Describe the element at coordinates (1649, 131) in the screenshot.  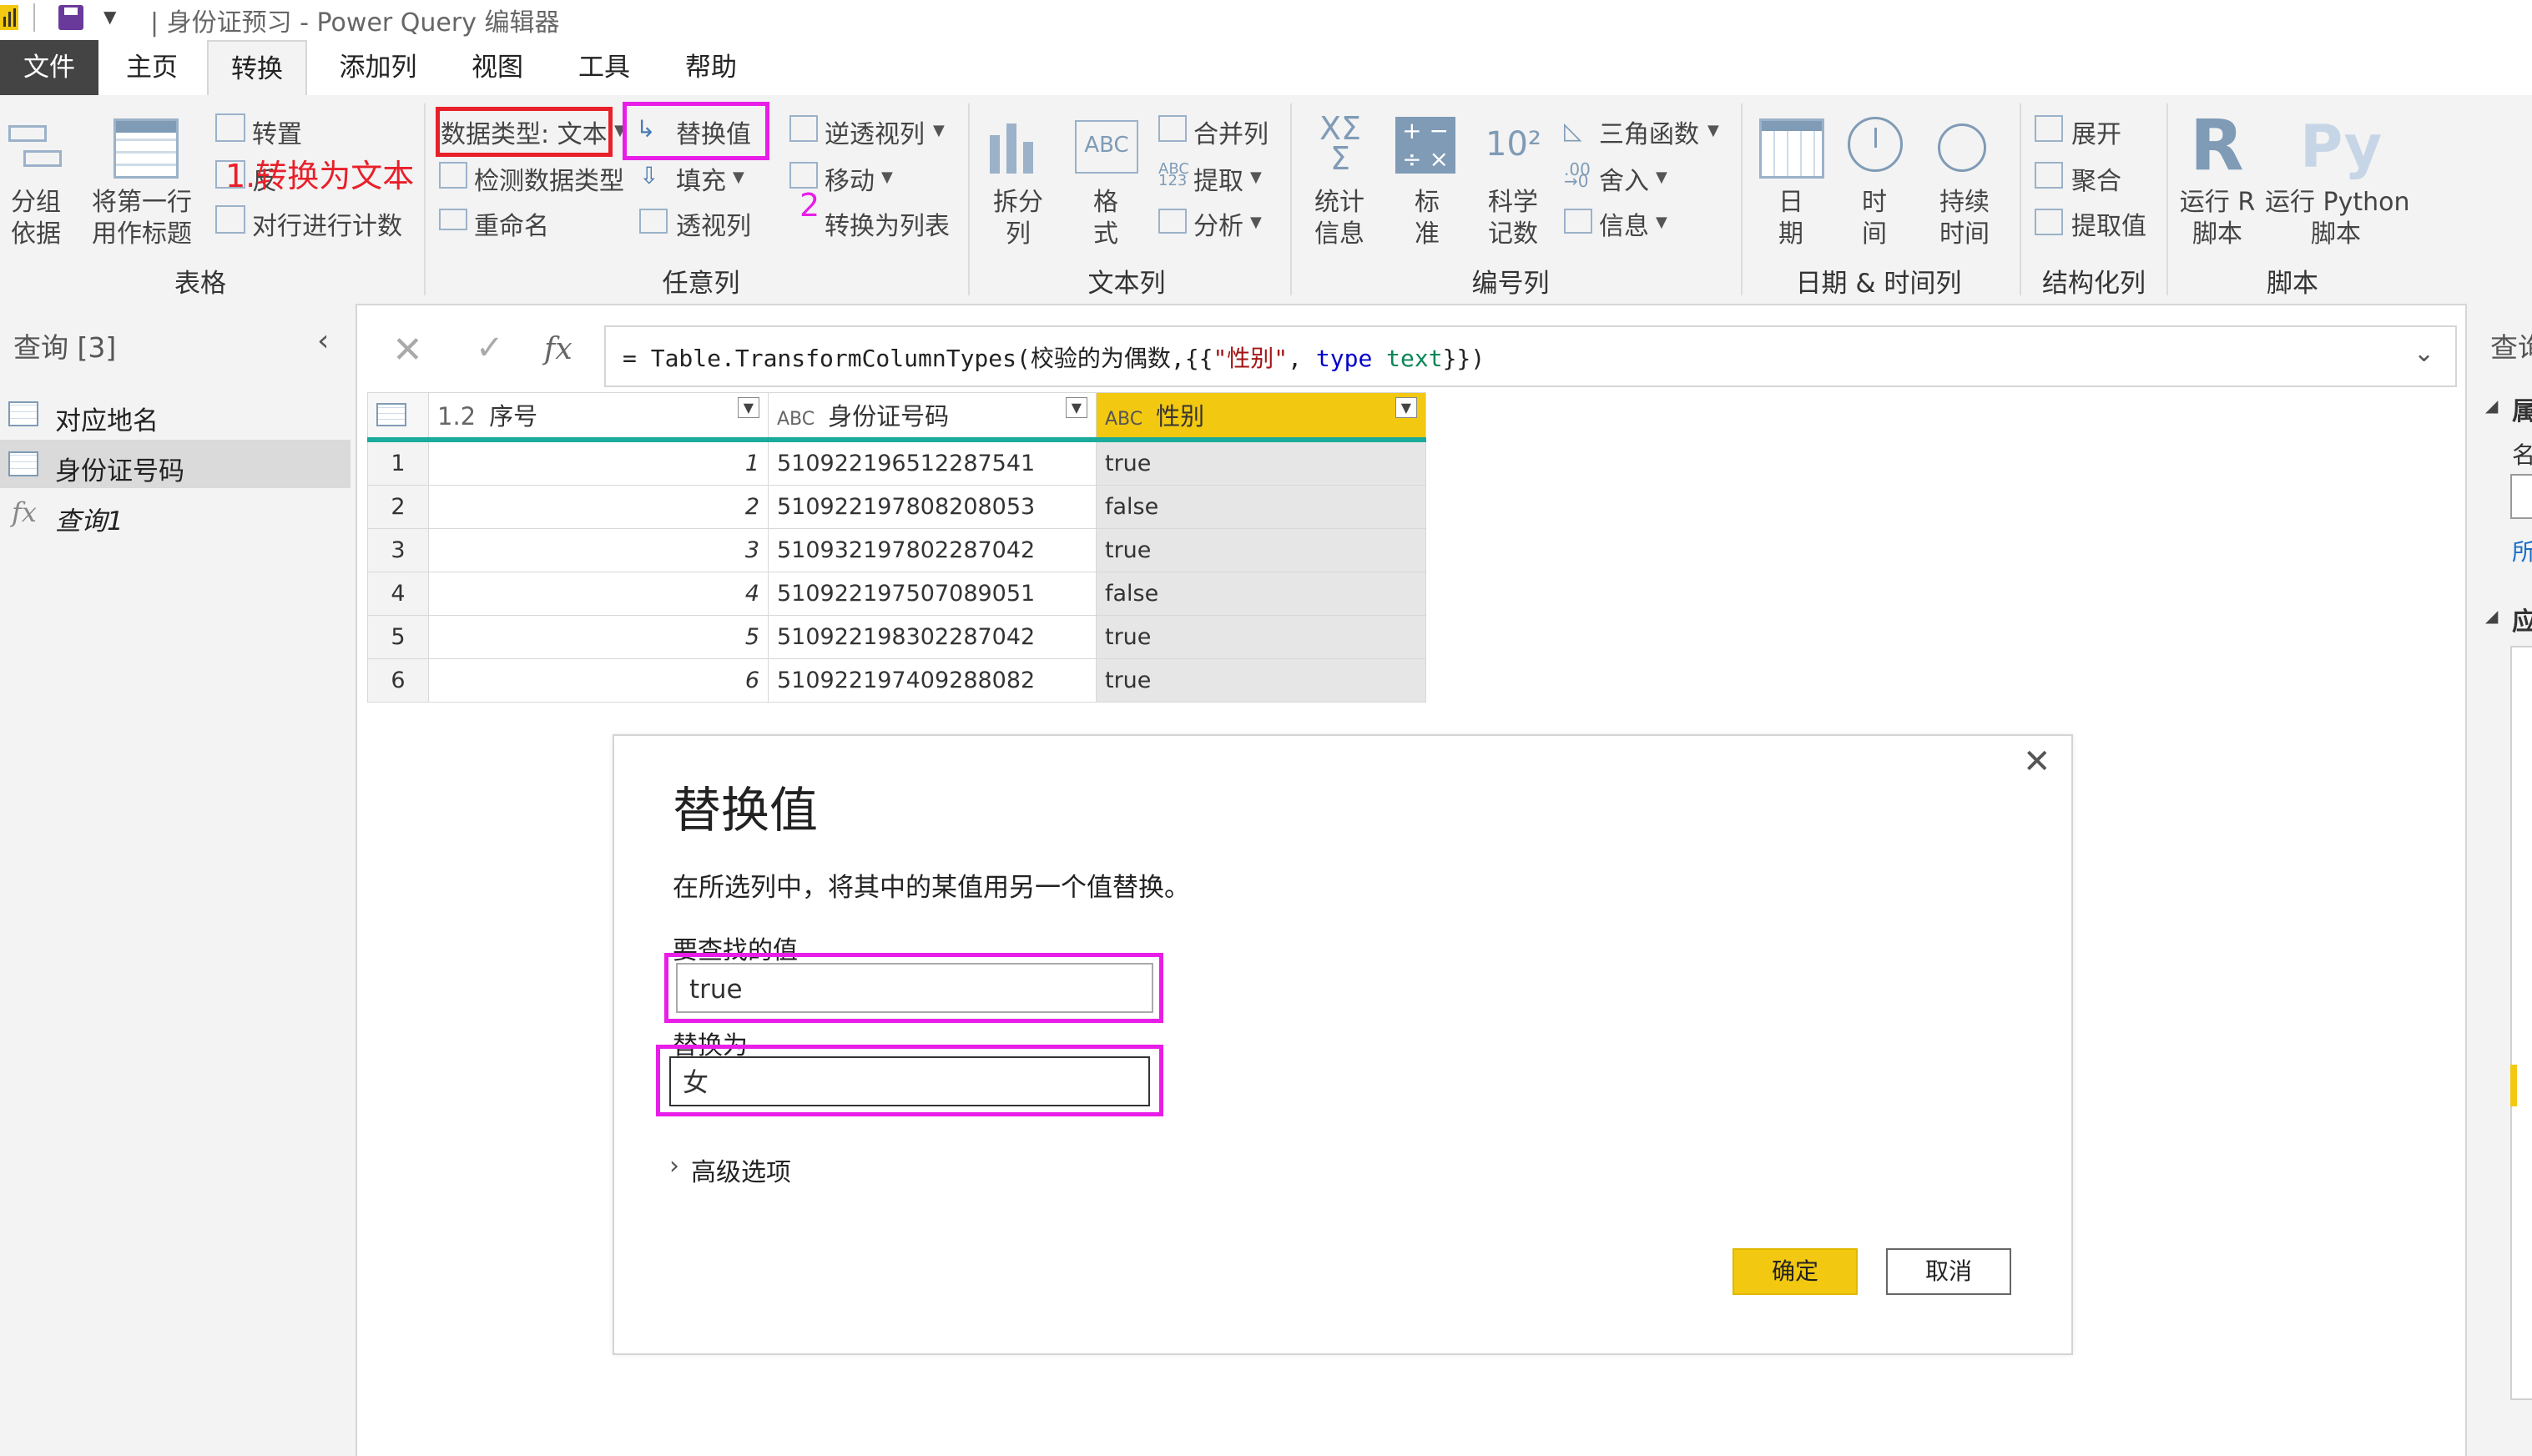
I see `trig-dropdown: 三角函数` at that location.